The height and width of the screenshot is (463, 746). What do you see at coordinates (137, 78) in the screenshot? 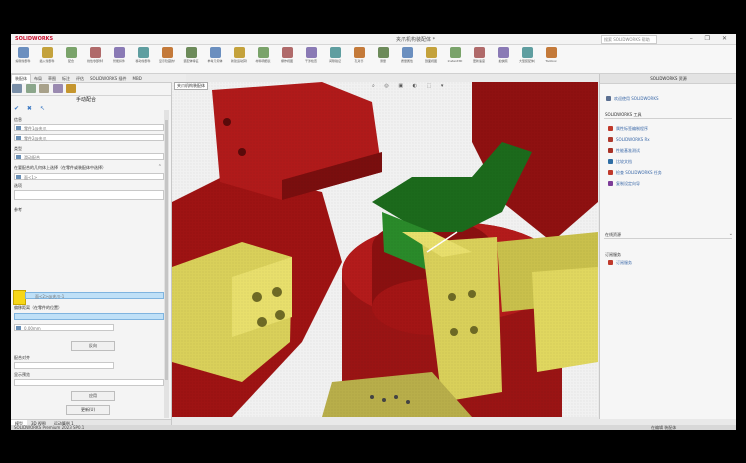
I see `command-tab: MBD` at bounding box center [137, 78].